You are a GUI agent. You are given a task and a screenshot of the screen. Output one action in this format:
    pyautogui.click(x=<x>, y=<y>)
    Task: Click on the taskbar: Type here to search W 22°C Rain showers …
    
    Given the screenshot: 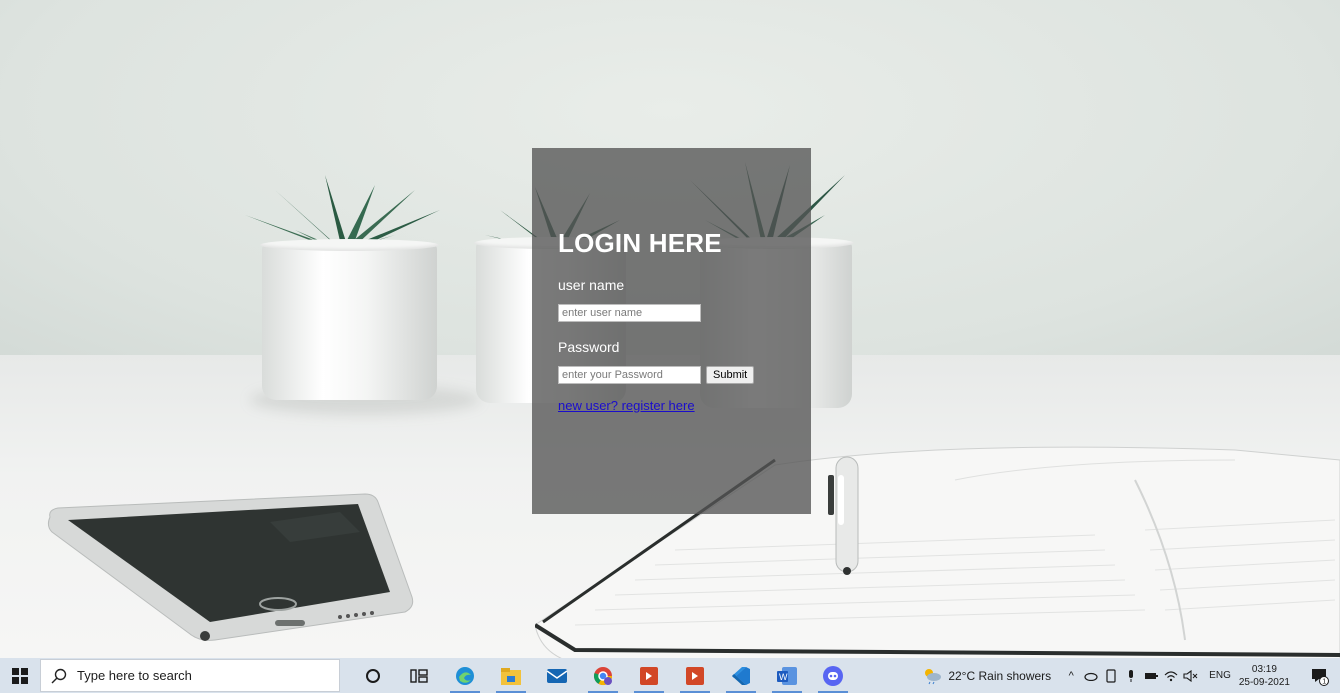 What is the action you would take?
    pyautogui.click(x=670, y=675)
    